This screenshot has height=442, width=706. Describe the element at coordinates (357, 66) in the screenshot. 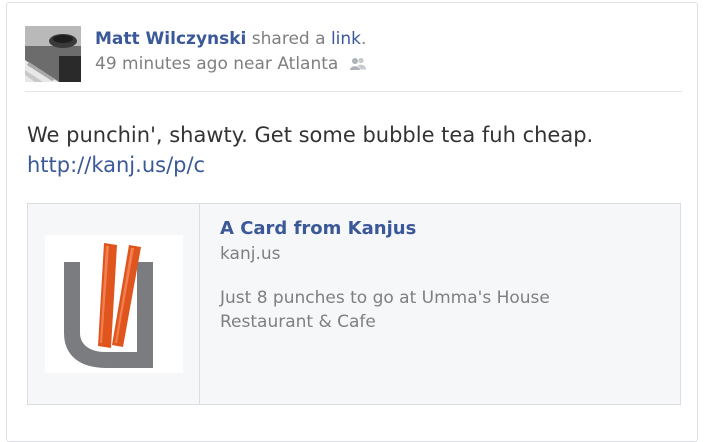

I see `friends-icon` at that location.